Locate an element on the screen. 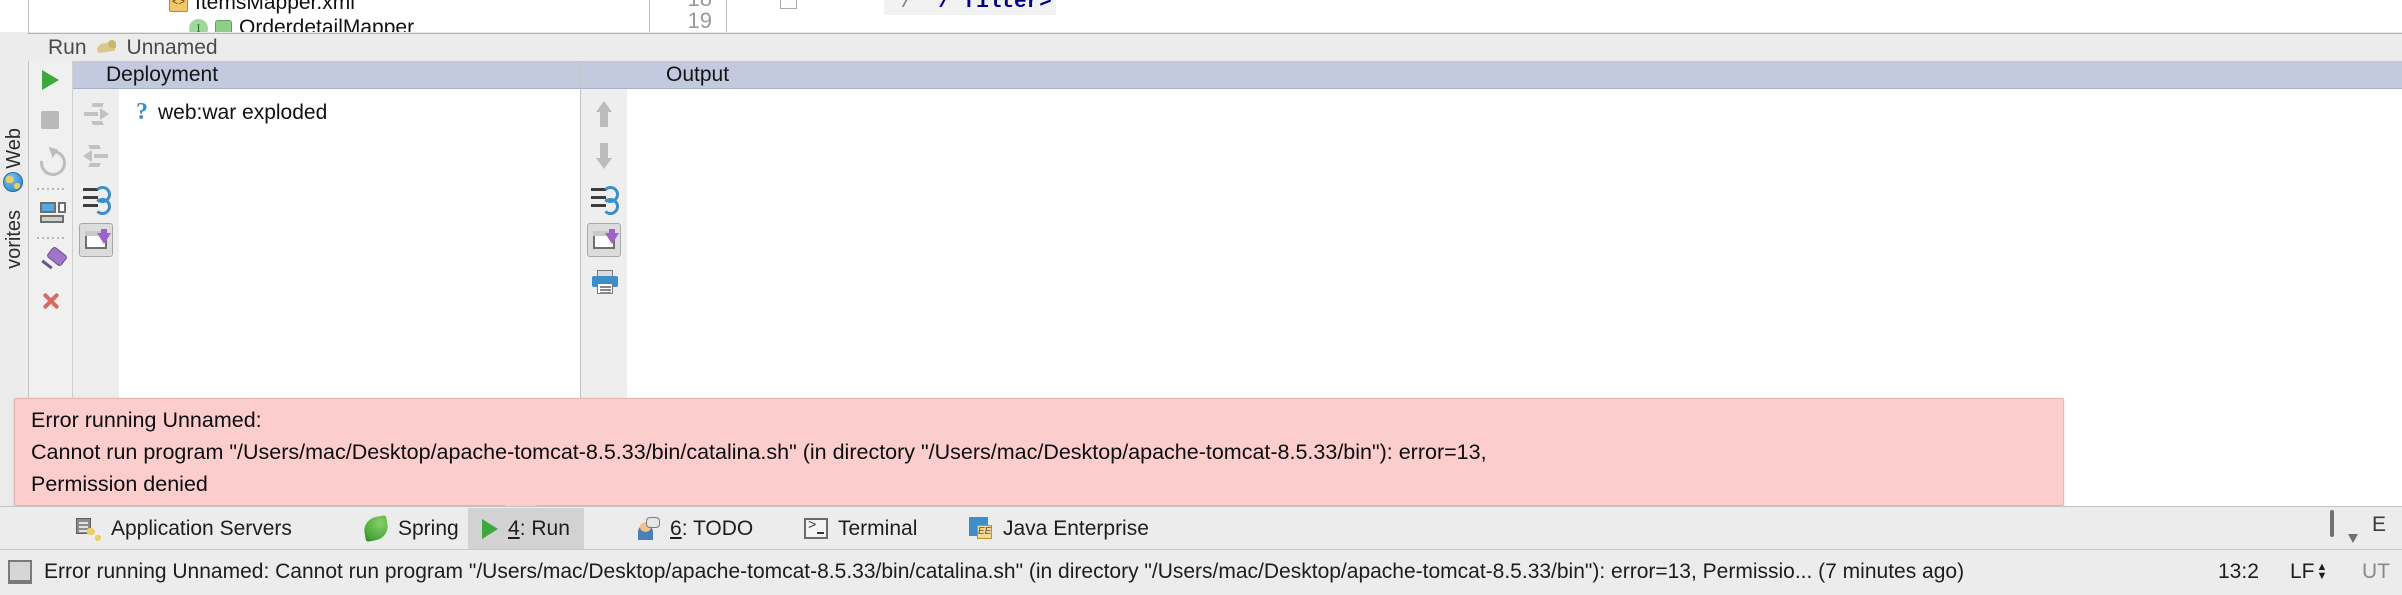  close-icon is located at coordinates (51, 301).